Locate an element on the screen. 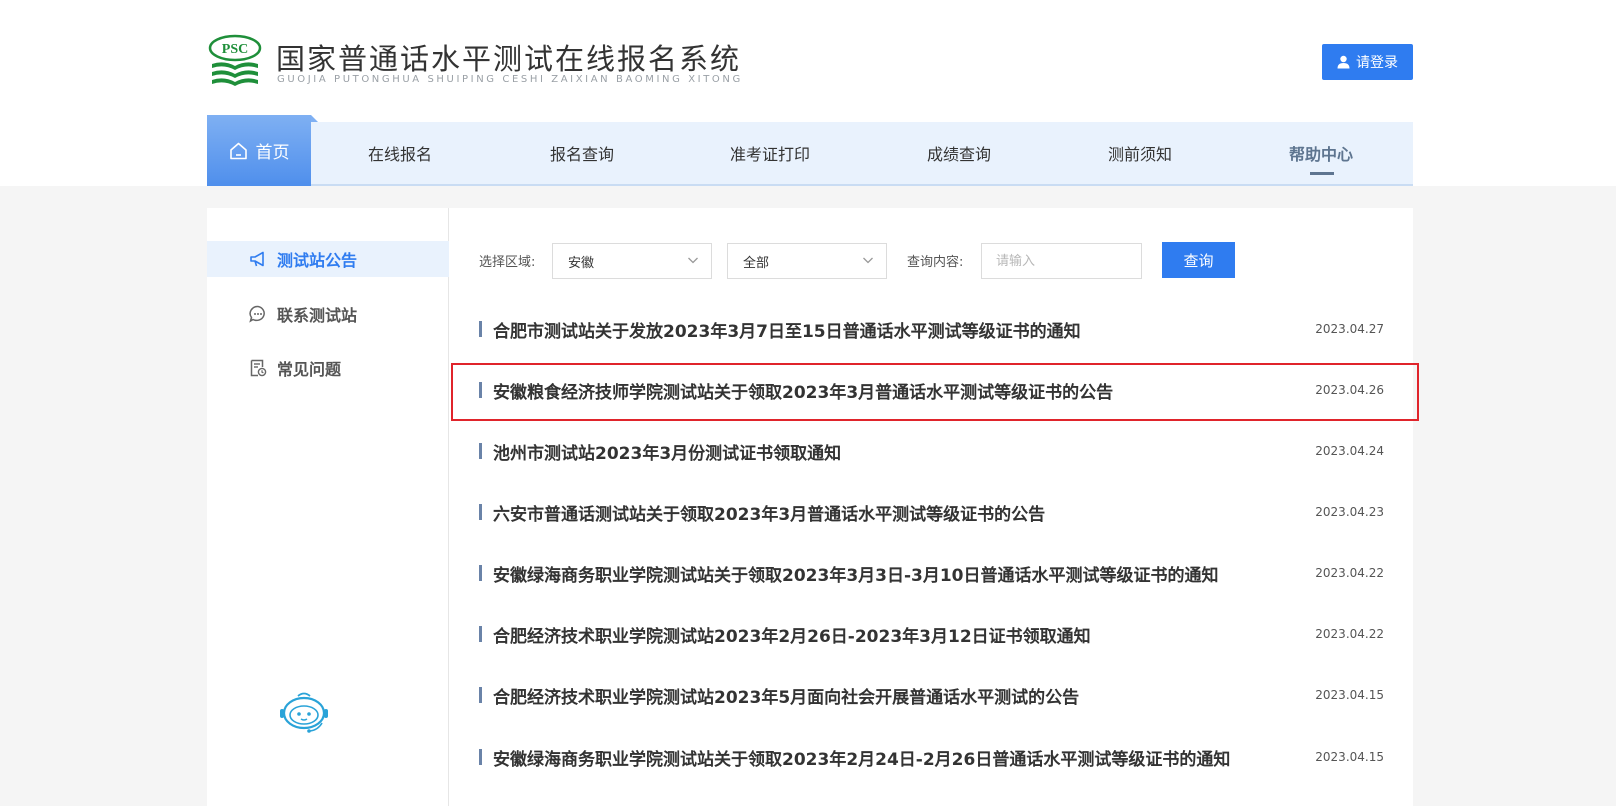  notice-date: 2023.04.23 is located at coordinates (1349, 512).